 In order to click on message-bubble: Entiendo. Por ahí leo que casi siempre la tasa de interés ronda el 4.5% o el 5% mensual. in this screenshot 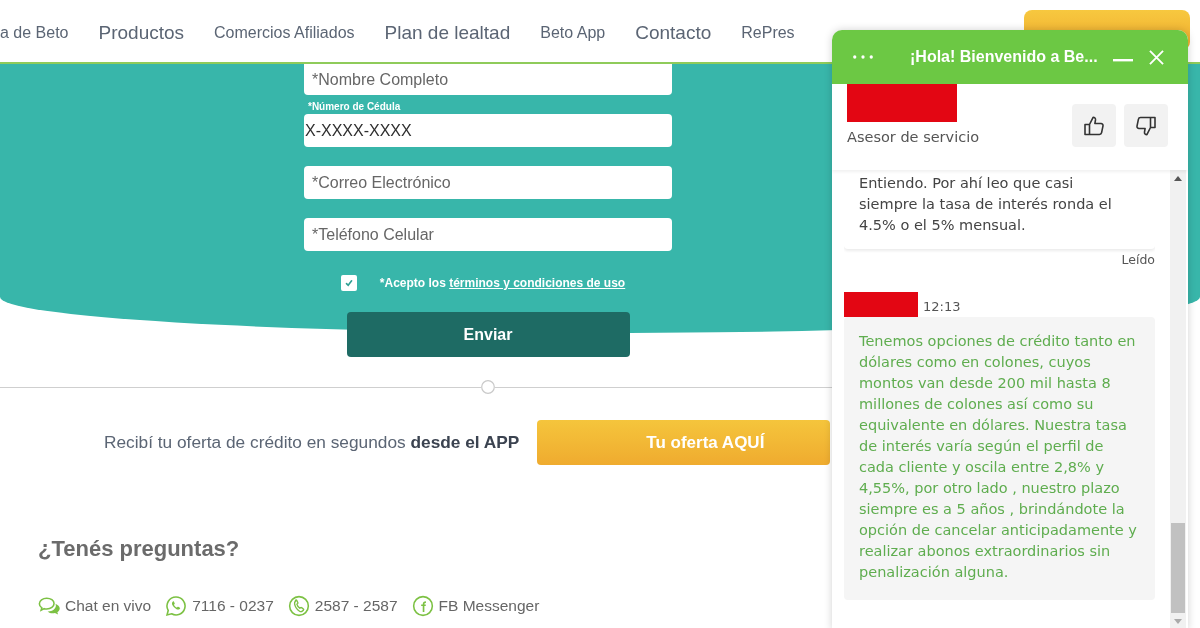, I will do `click(999, 209)`.